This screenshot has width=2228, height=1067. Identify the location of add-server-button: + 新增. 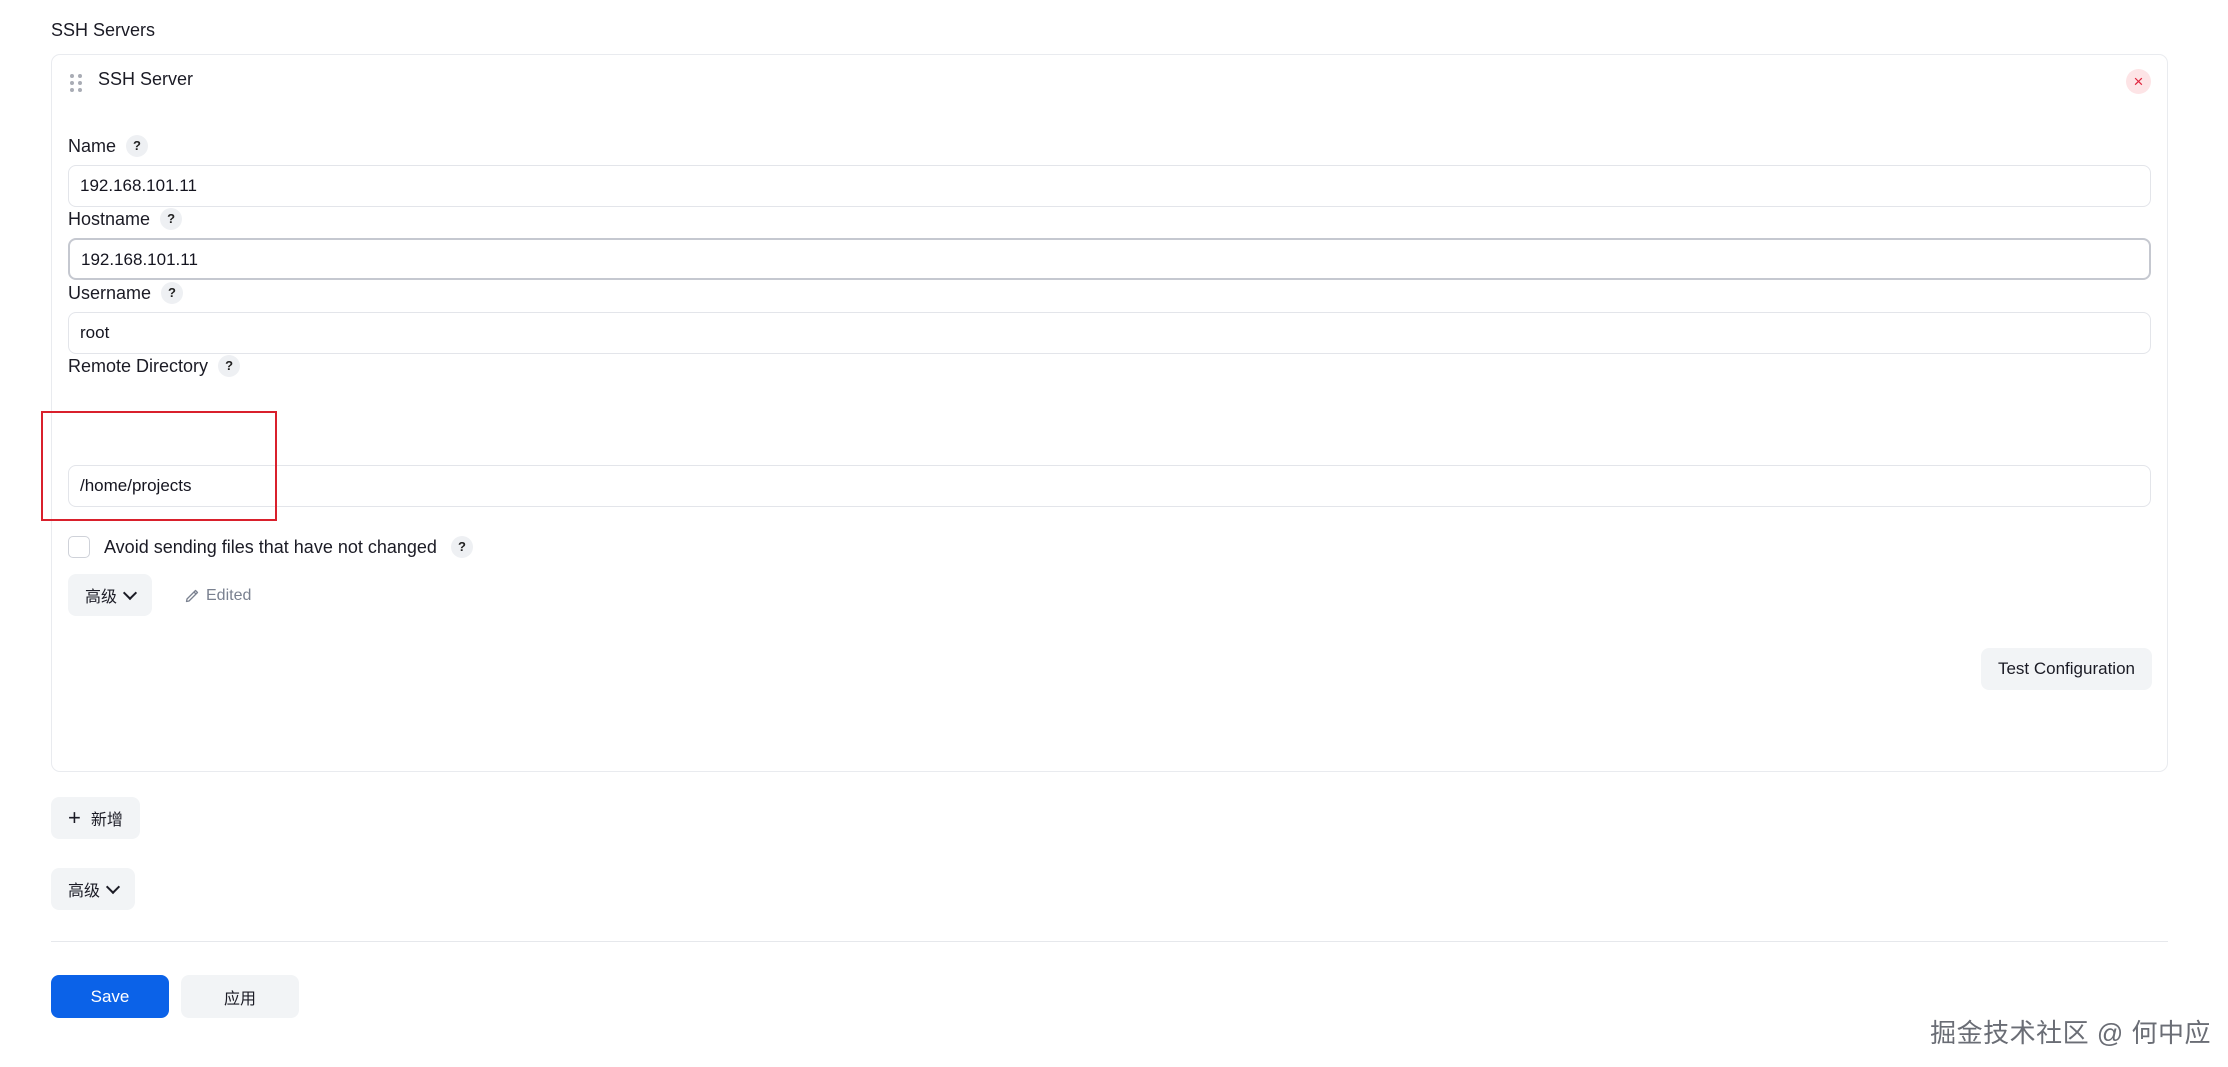
(95, 818).